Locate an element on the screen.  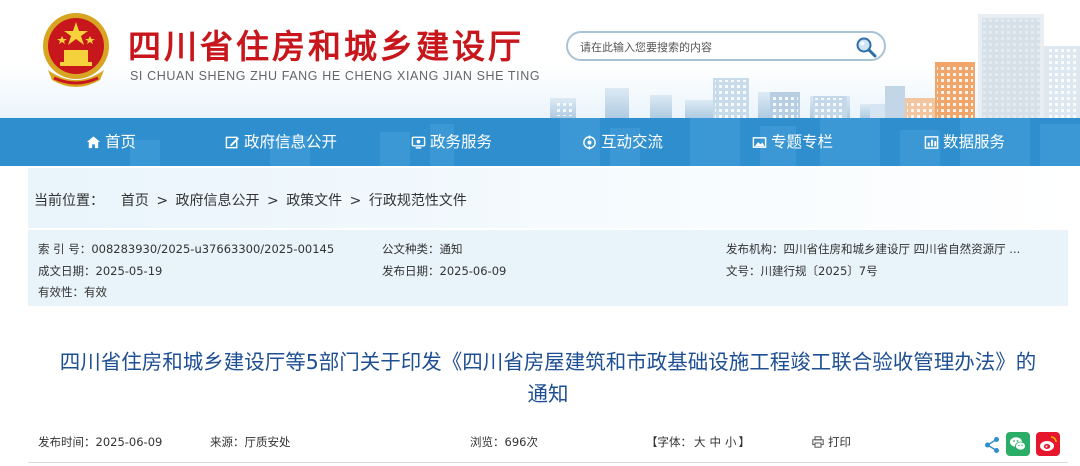
breadcrumb: 当前位置： 首页 > 政府信息公开 > 政策文件 > 行政规范性文件 is located at coordinates (250, 200).